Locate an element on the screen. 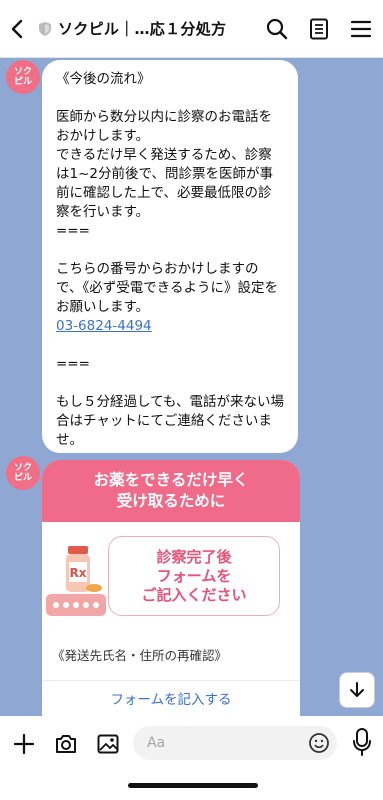 The width and height of the screenshot is (383, 800). shield-icon is located at coordinates (45, 29).